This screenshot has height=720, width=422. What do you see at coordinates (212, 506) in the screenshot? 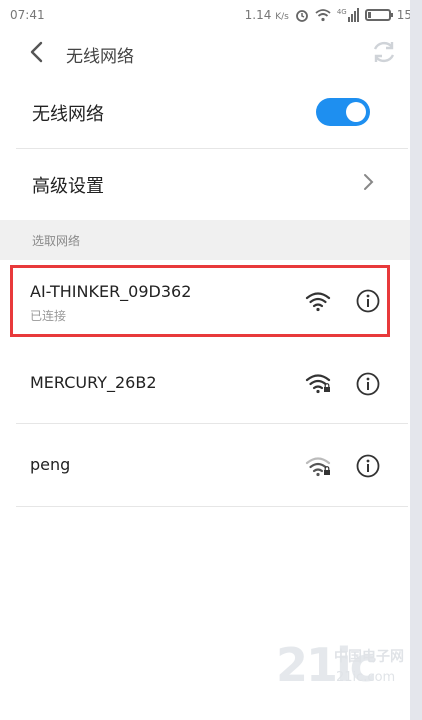
I see `divider` at bounding box center [212, 506].